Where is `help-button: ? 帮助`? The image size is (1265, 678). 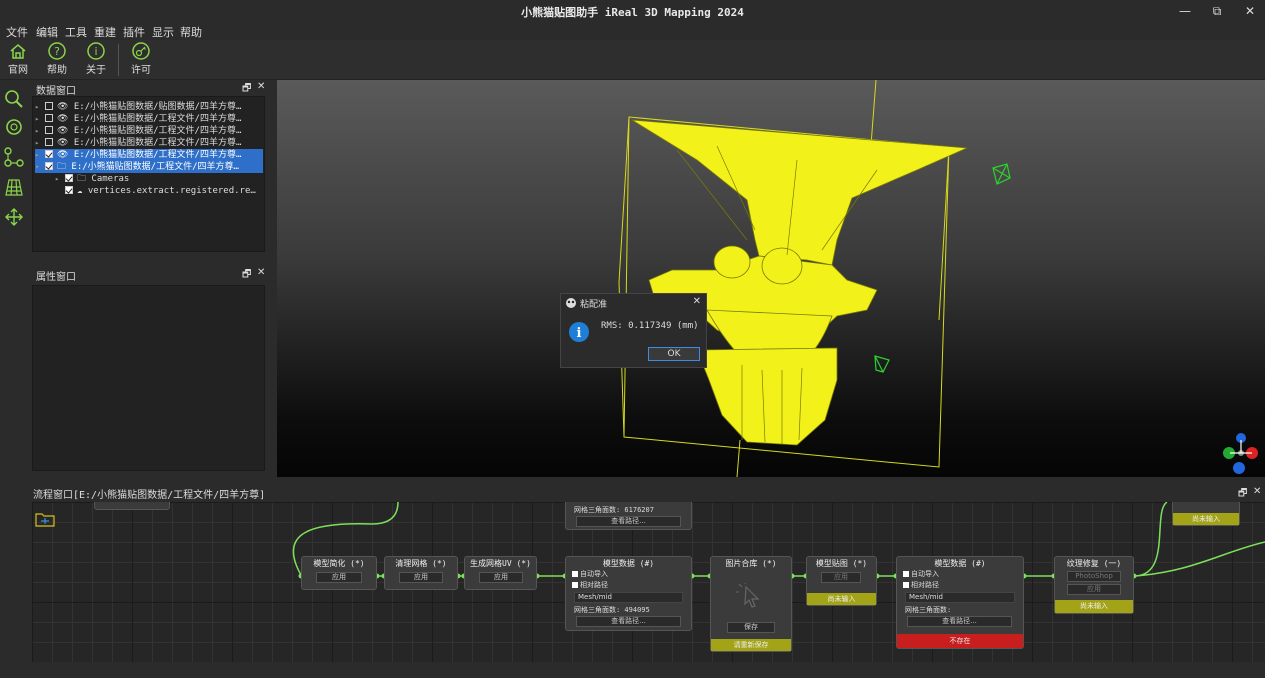 help-button: ? 帮助 is located at coordinates (57, 61).